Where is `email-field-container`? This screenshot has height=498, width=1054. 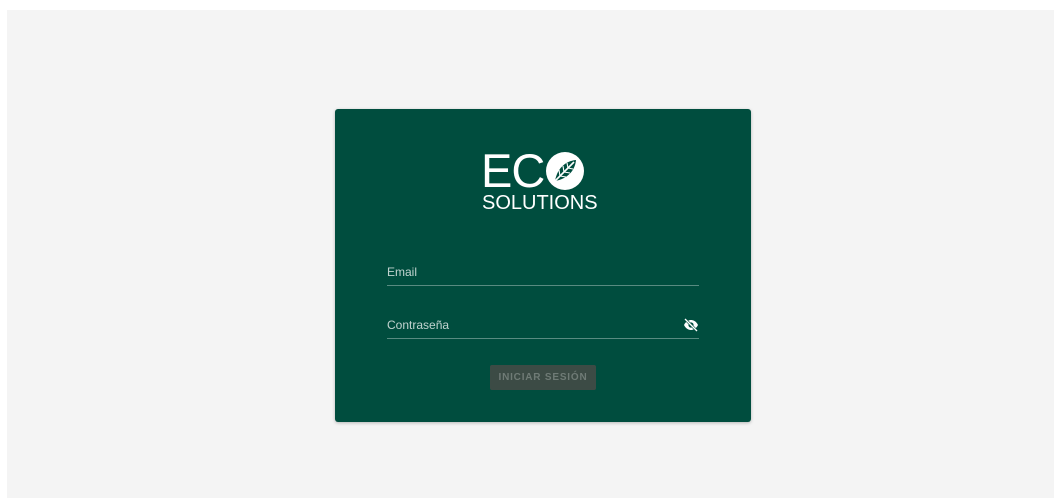
email-field-container is located at coordinates (543, 272).